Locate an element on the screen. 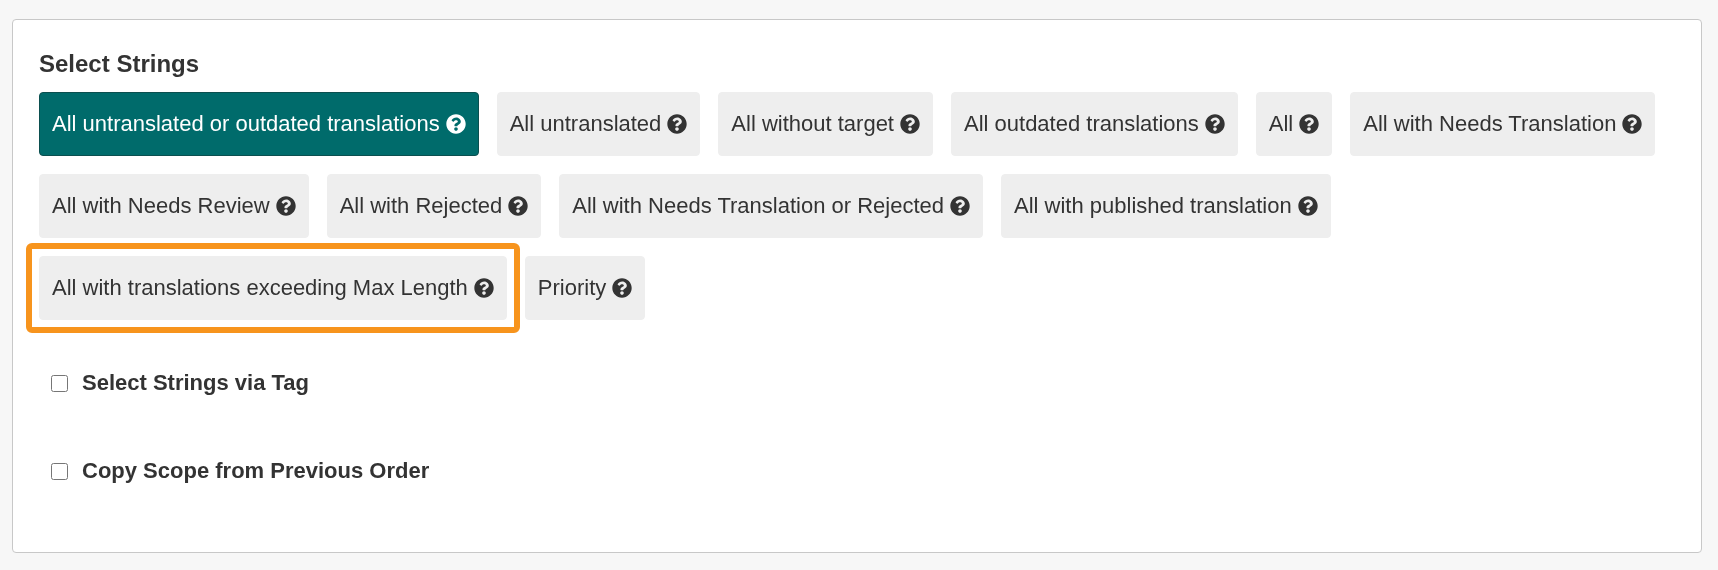 The height and width of the screenshot is (570, 1718). section-title: Select Strings is located at coordinates (120, 64).